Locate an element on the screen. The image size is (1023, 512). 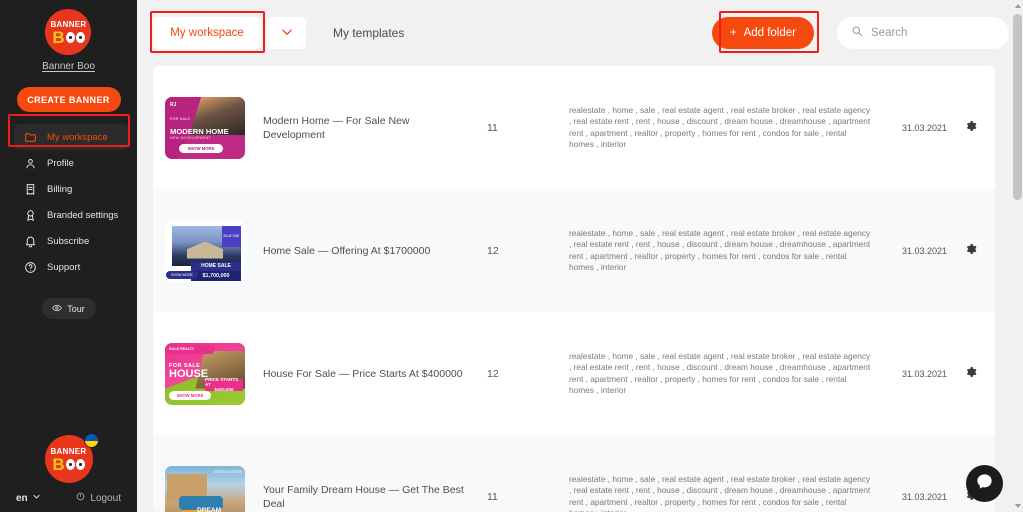
logo-wordmark-bottom: B is located at coordinates (68, 37).